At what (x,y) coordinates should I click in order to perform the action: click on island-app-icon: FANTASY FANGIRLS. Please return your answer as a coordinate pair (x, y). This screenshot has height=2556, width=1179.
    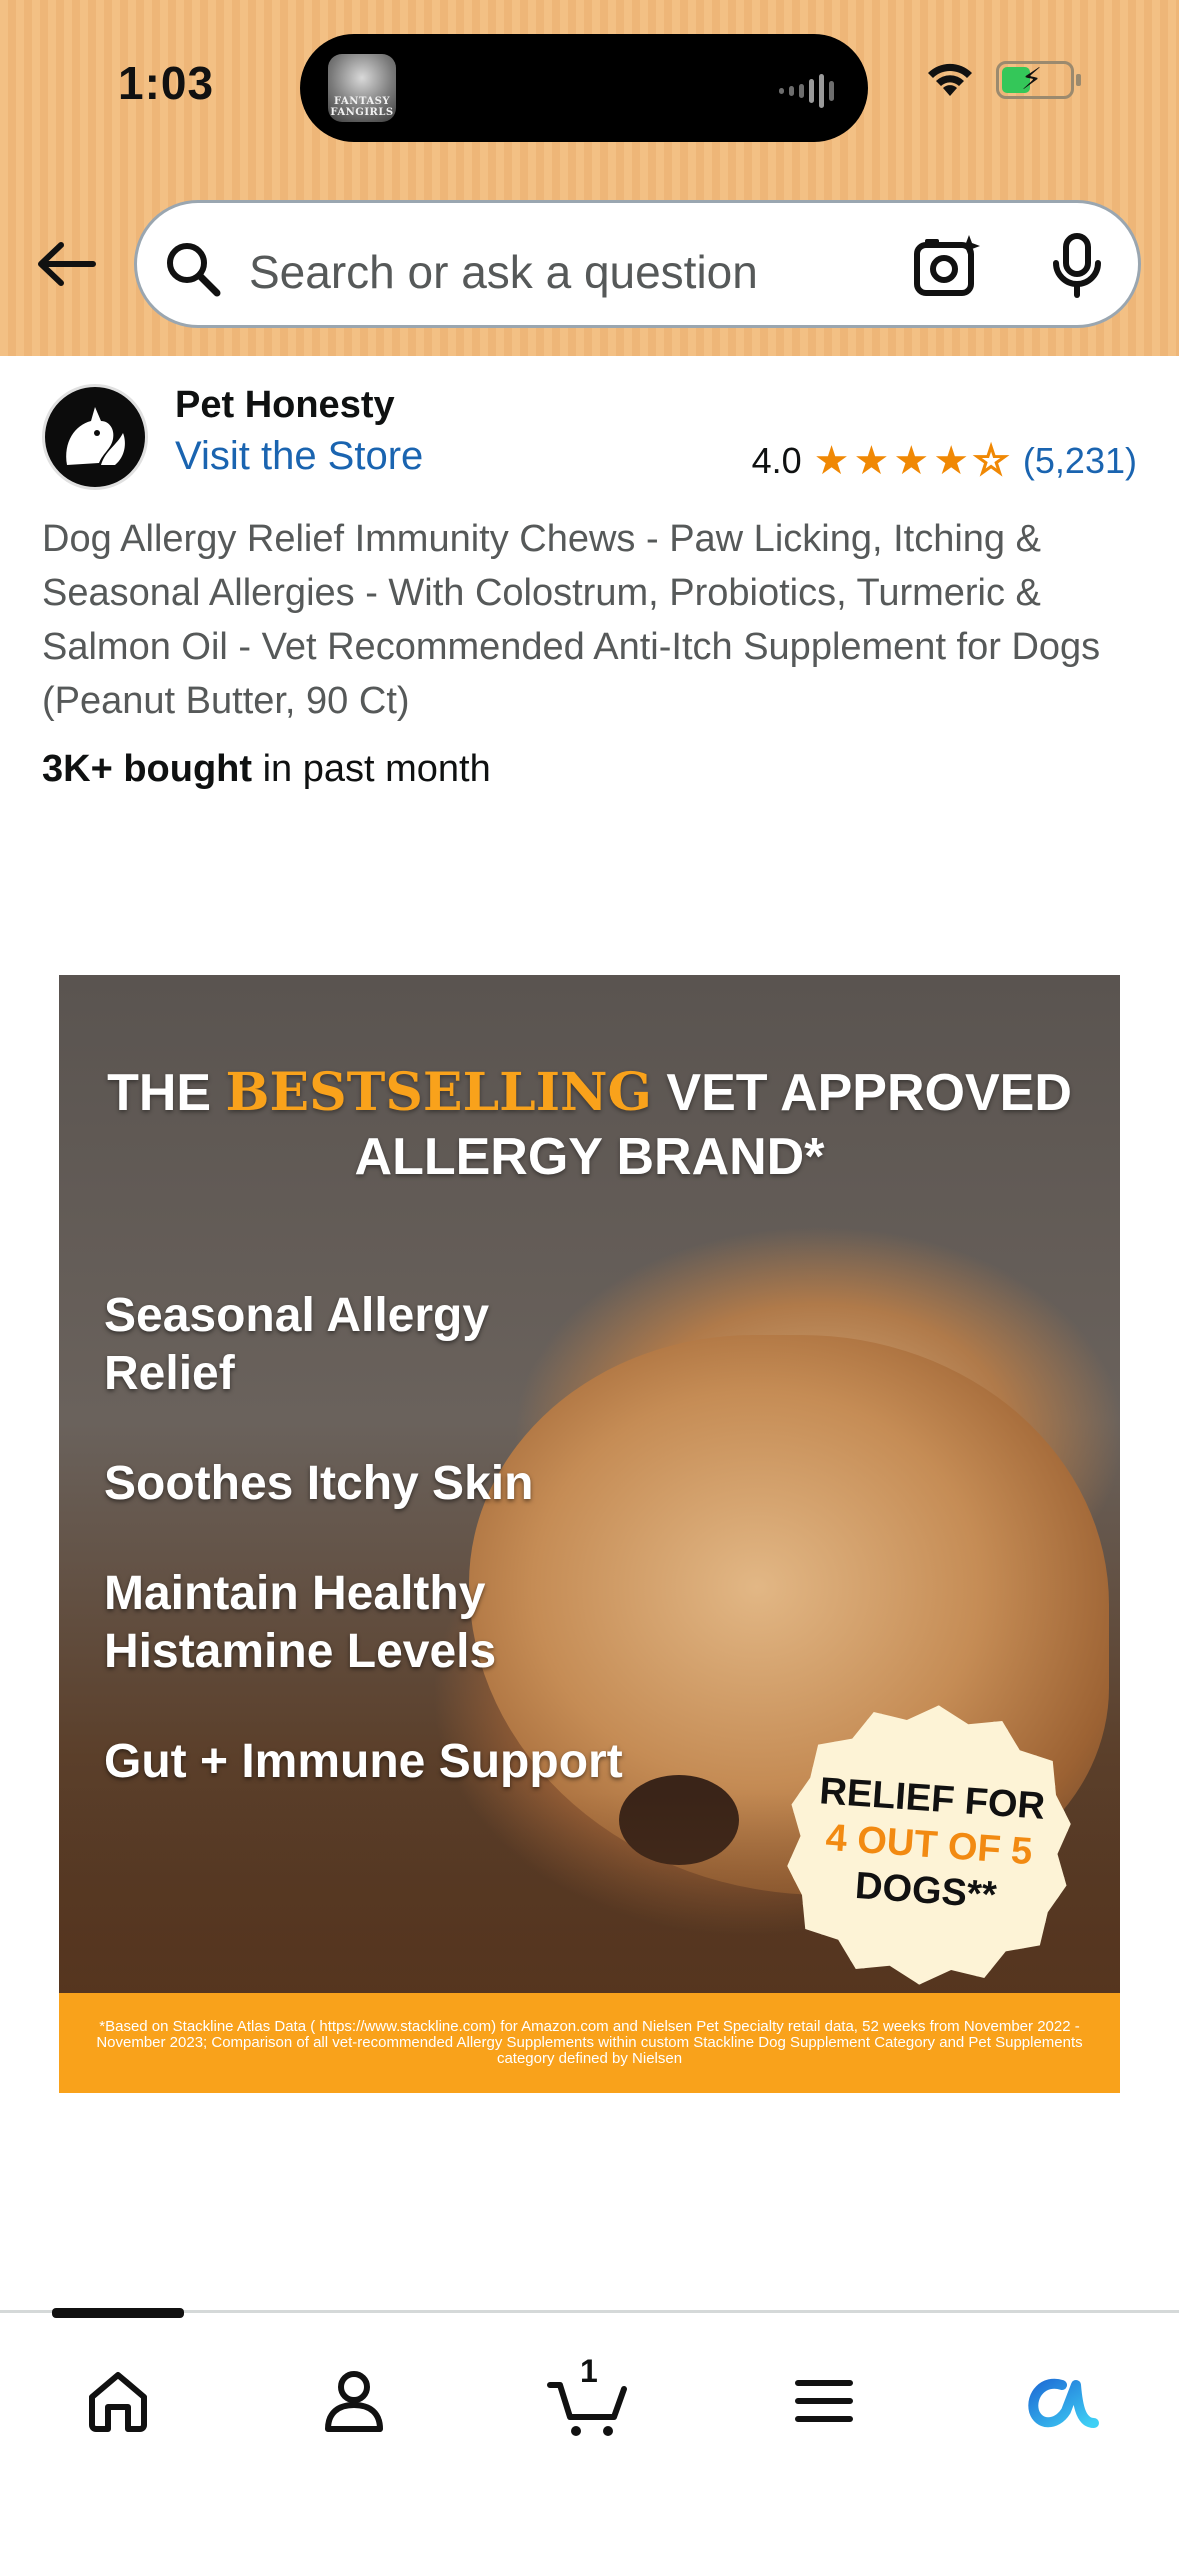
    Looking at the image, I should click on (362, 88).